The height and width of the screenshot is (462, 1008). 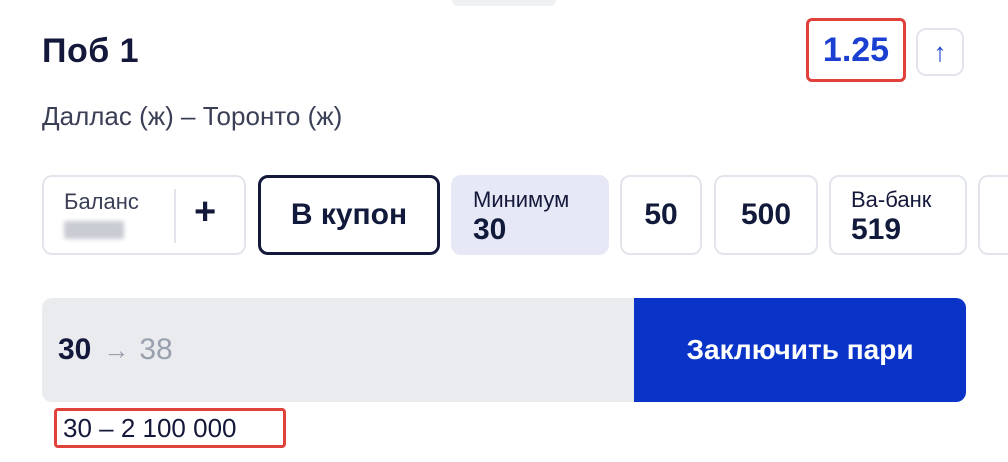 I want to click on minimum-value: 30, so click(x=490, y=229).